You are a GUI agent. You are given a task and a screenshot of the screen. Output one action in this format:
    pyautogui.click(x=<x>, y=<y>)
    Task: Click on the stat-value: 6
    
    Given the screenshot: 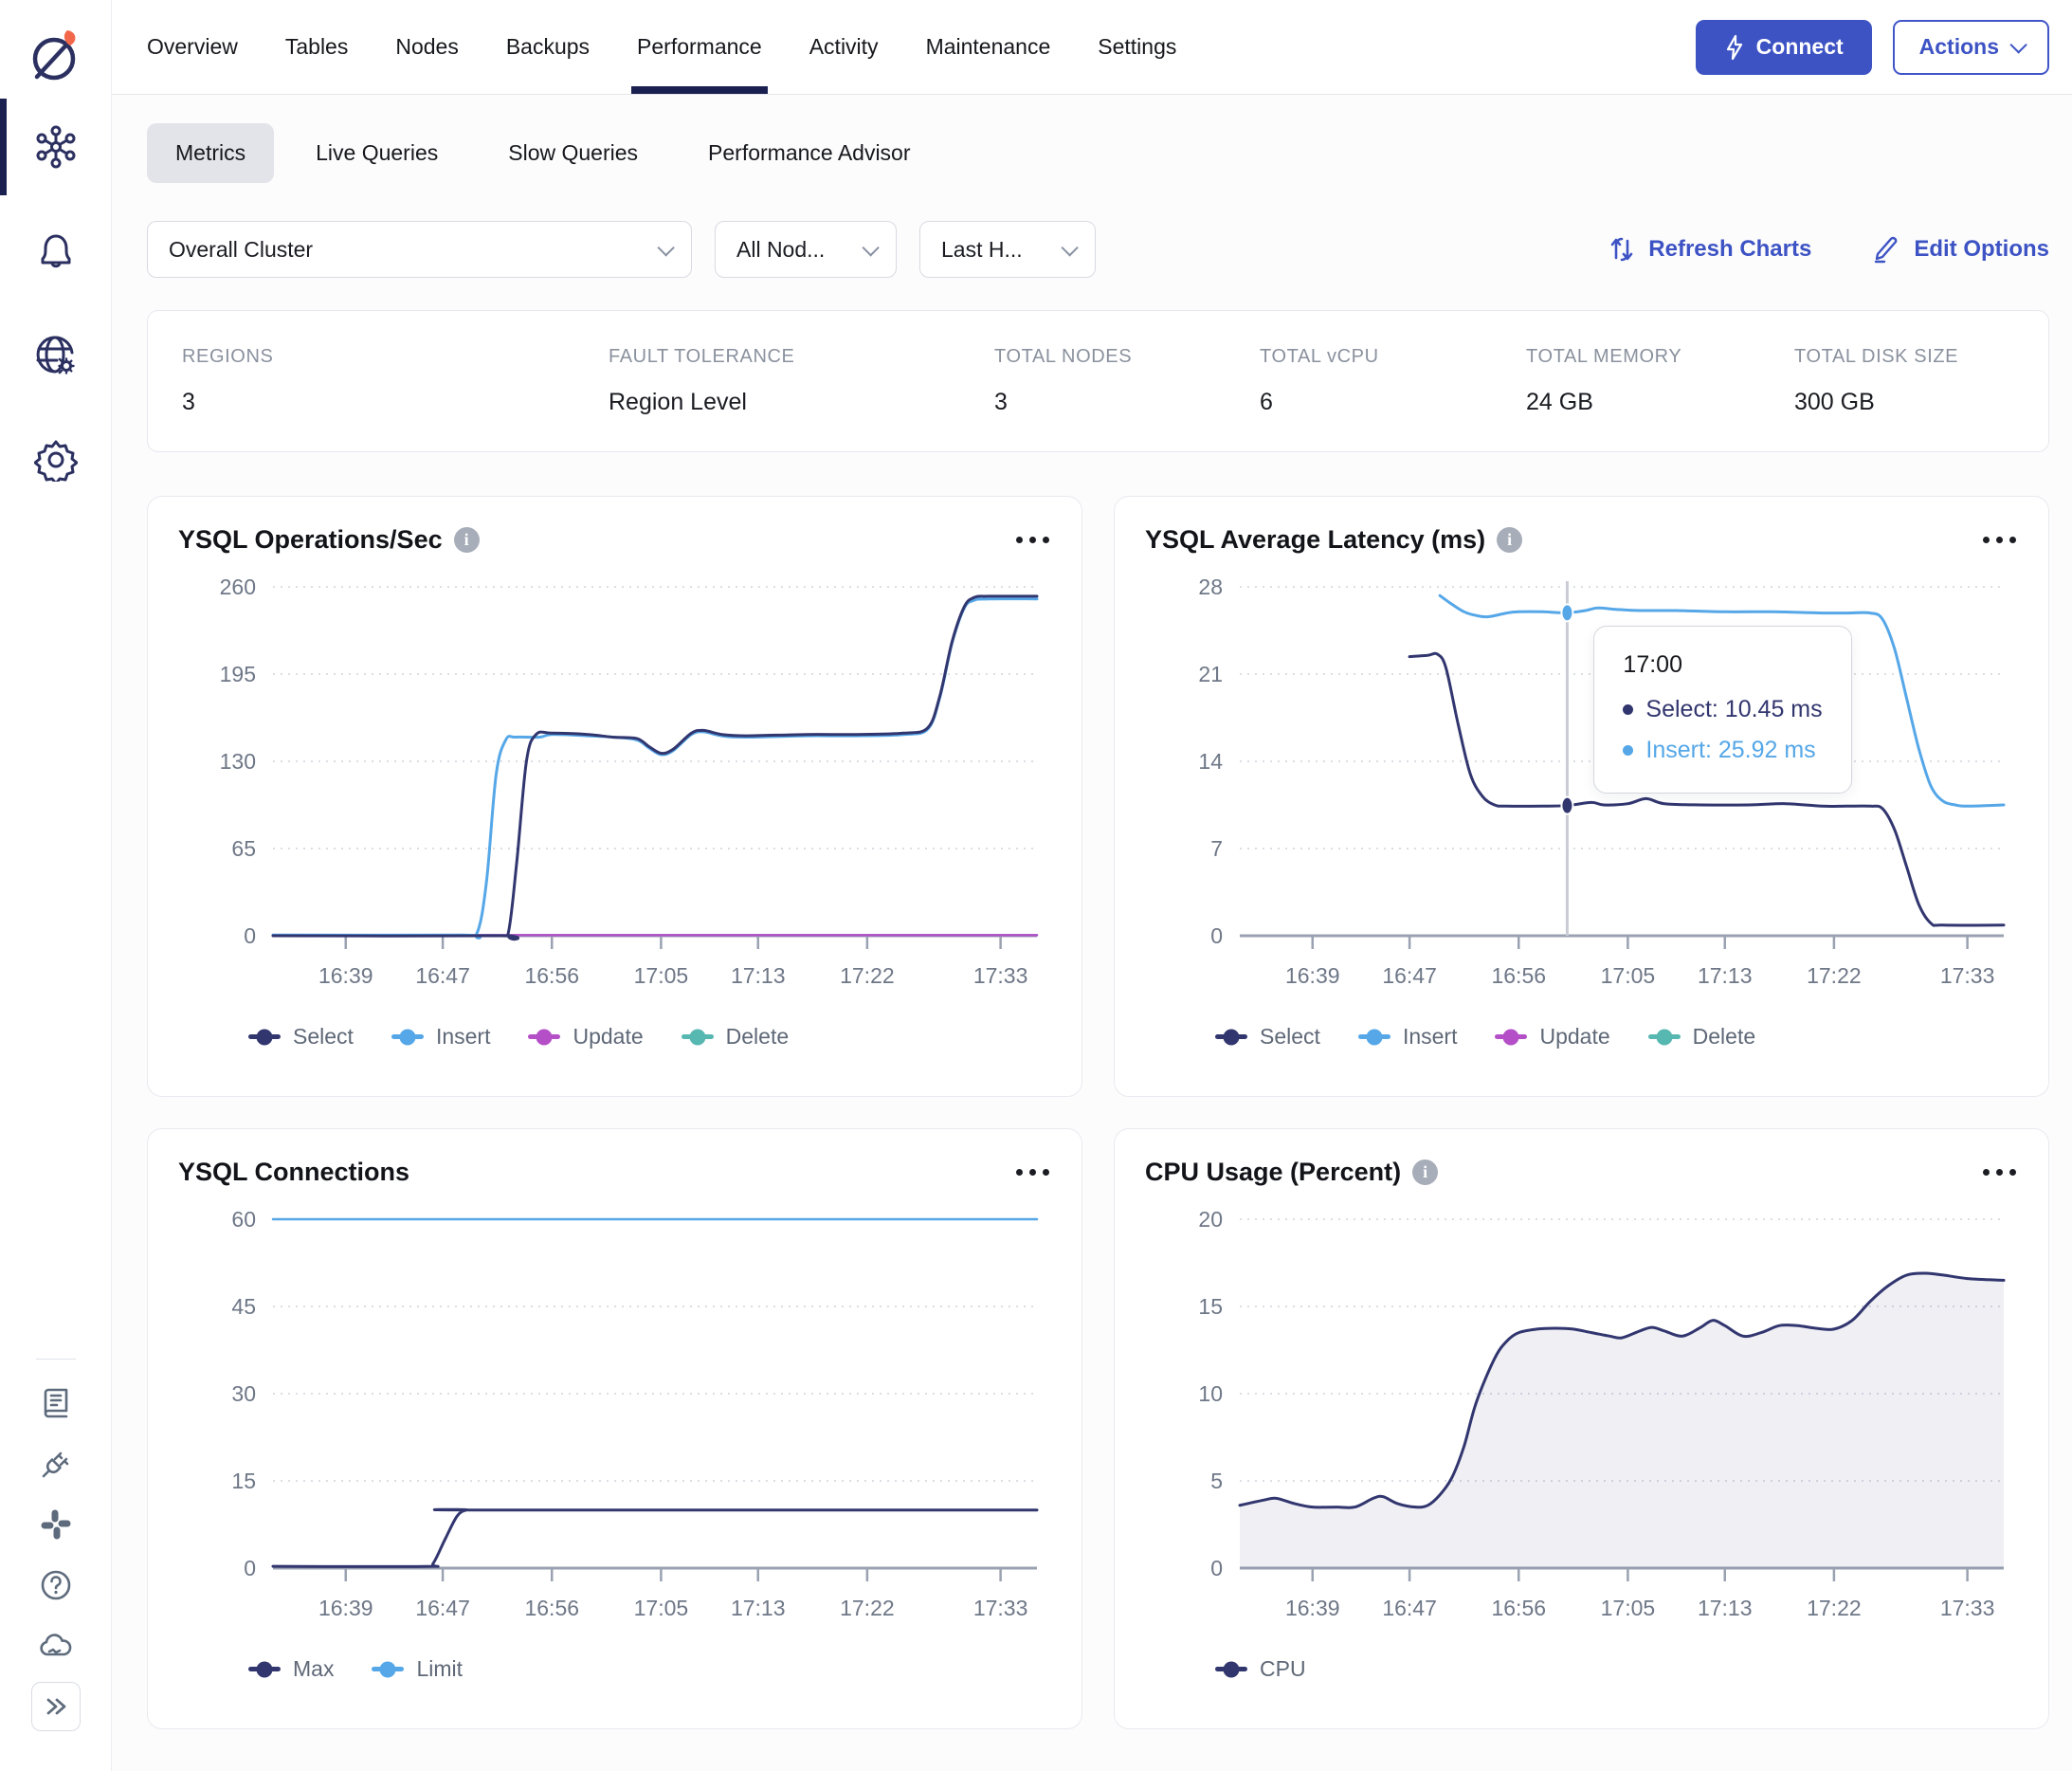 What is the action you would take?
    pyautogui.click(x=1266, y=402)
    